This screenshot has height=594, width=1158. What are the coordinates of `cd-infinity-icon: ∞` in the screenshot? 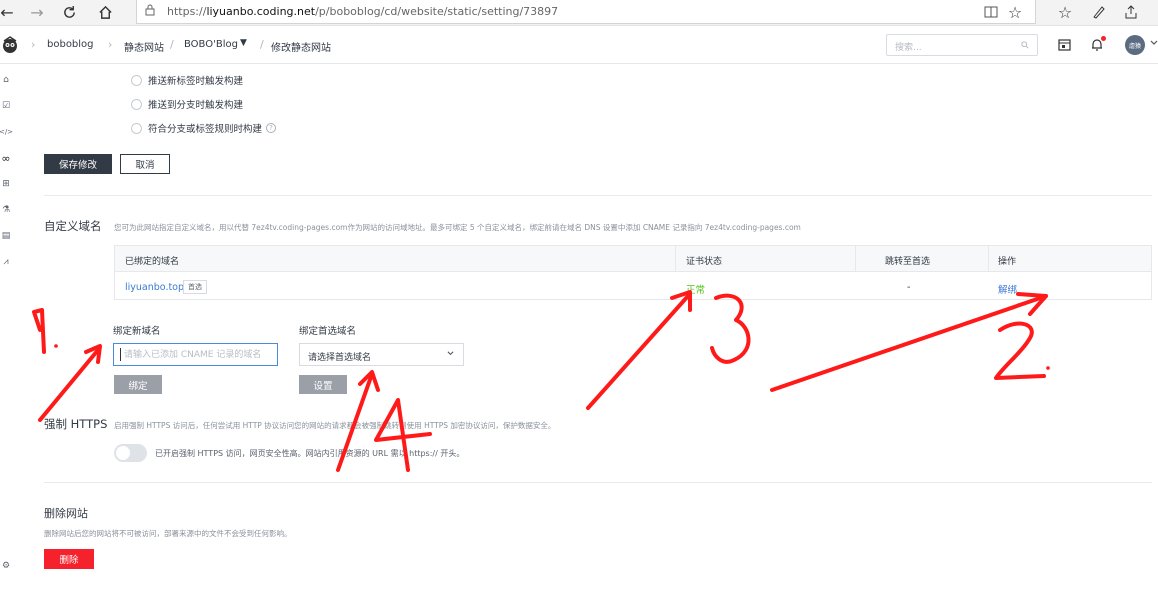 It's located at (6, 158).